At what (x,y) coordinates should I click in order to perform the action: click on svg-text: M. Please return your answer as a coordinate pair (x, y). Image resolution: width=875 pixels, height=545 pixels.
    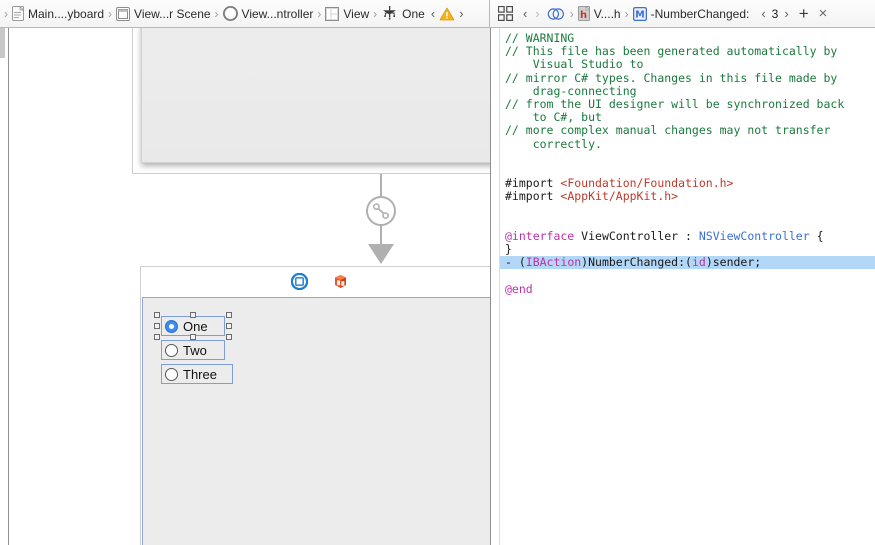
    Looking at the image, I should click on (639, 14).